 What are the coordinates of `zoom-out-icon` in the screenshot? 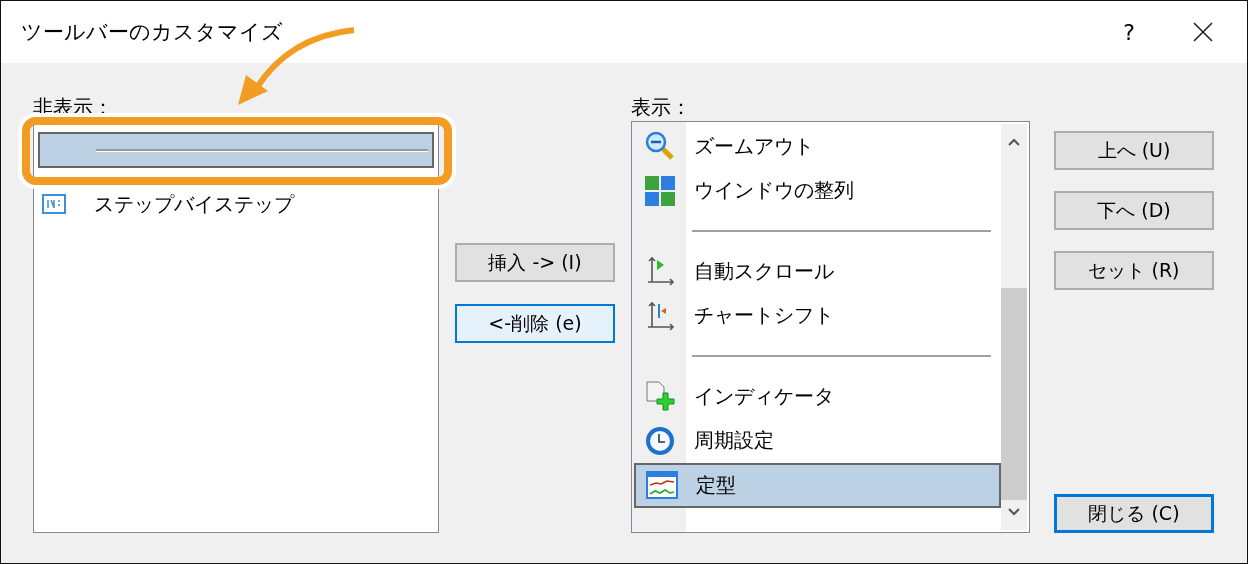 It's located at (660, 146).